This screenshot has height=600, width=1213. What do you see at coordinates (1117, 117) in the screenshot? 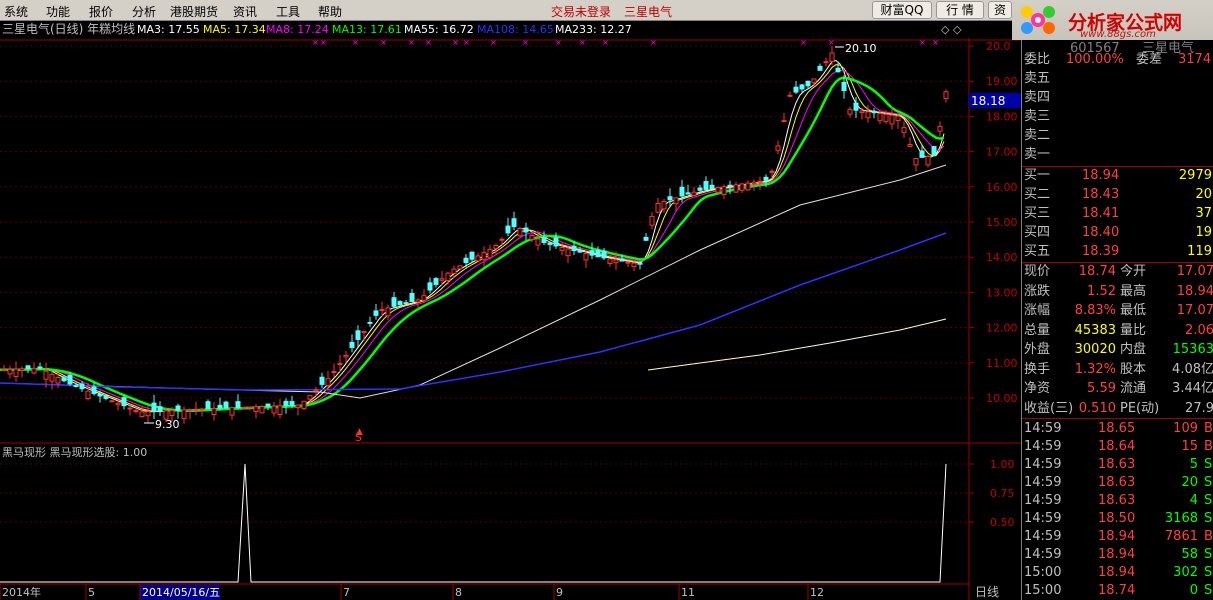
I see `ask-row: 卖三` at bounding box center [1117, 117].